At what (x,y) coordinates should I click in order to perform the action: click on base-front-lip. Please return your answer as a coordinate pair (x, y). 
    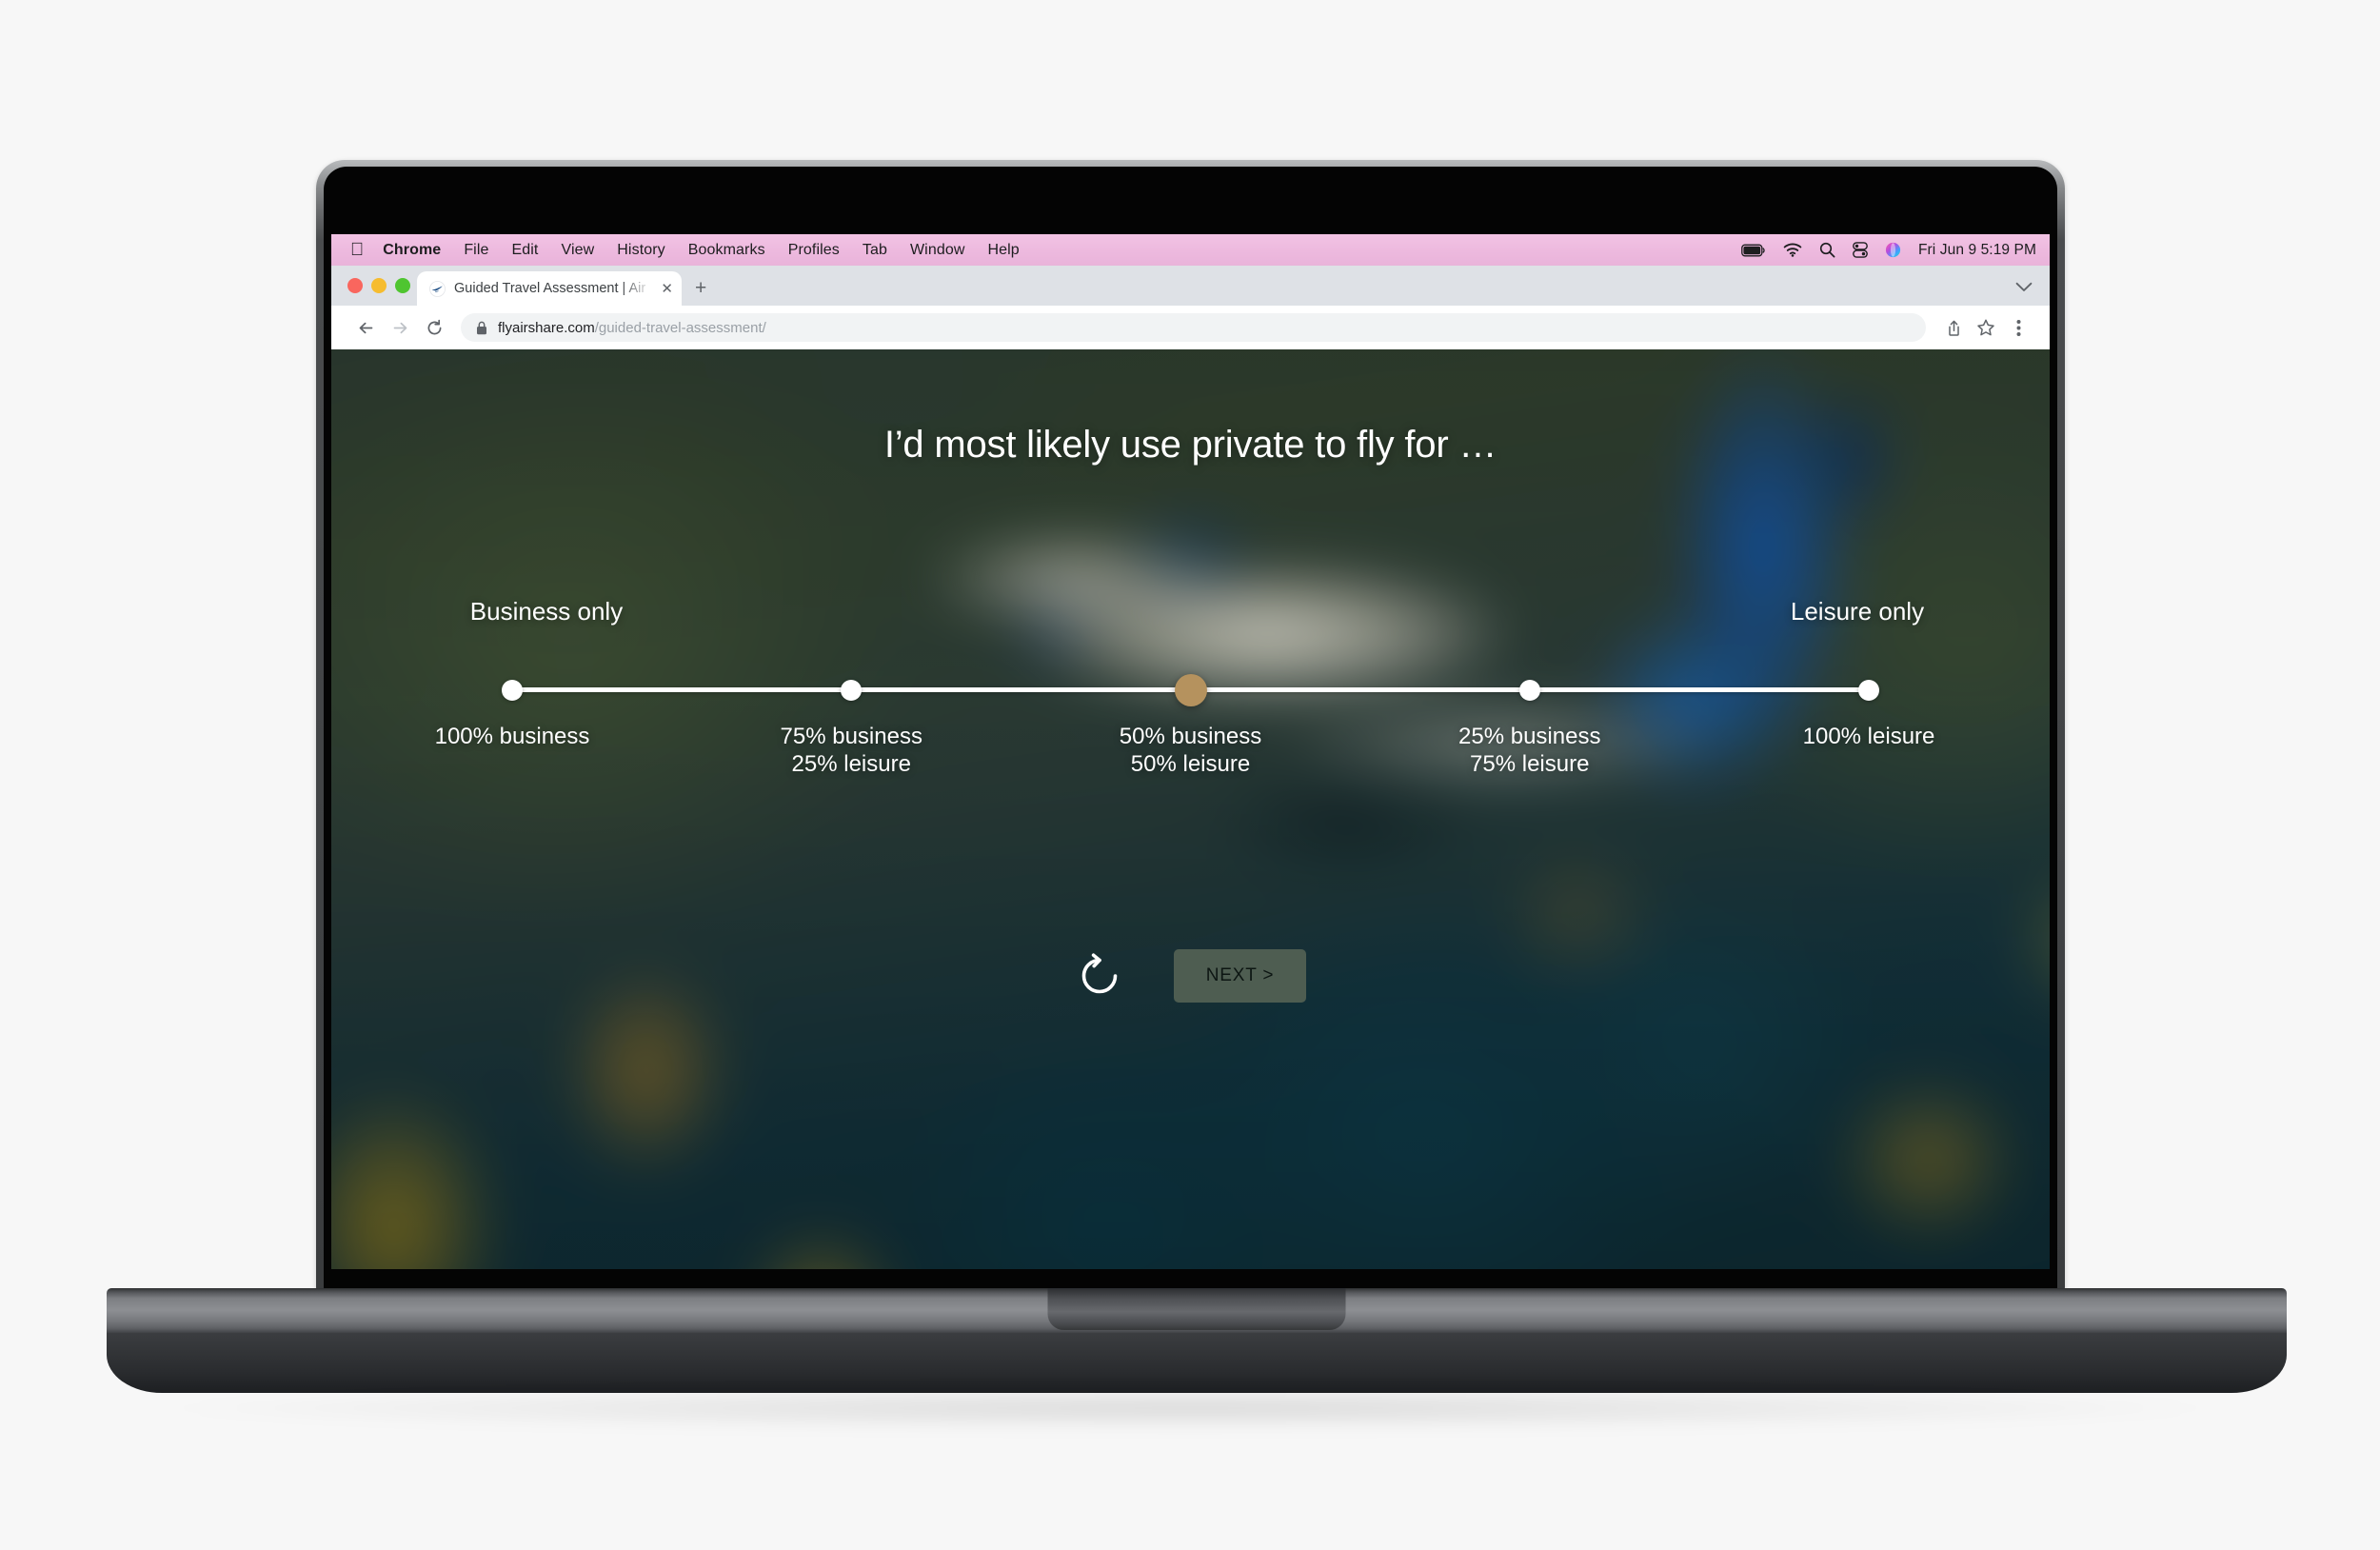
    Looking at the image, I should click on (1197, 1363).